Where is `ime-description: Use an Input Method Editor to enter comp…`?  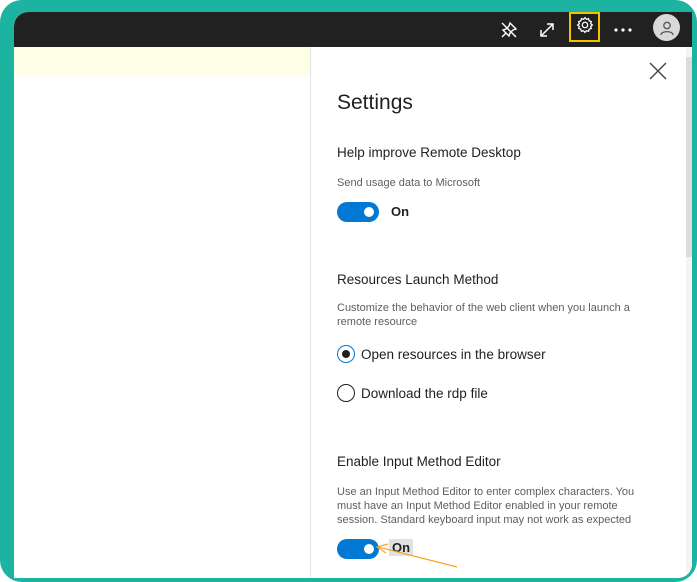 ime-description: Use an Input Method Editor to enter comp… is located at coordinates (486, 506).